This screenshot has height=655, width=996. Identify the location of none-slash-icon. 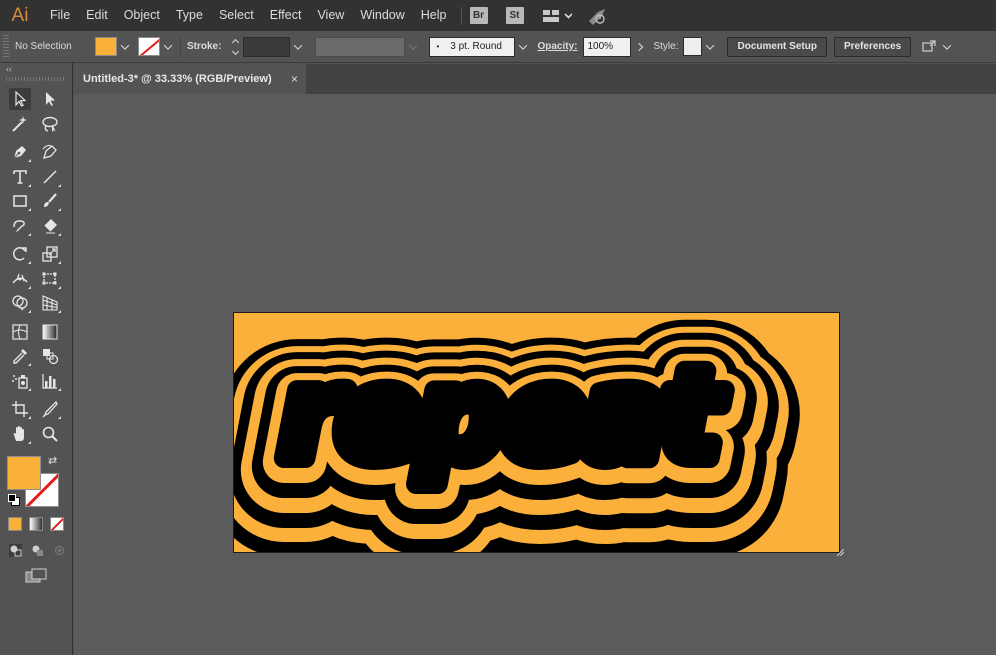
(57, 524).